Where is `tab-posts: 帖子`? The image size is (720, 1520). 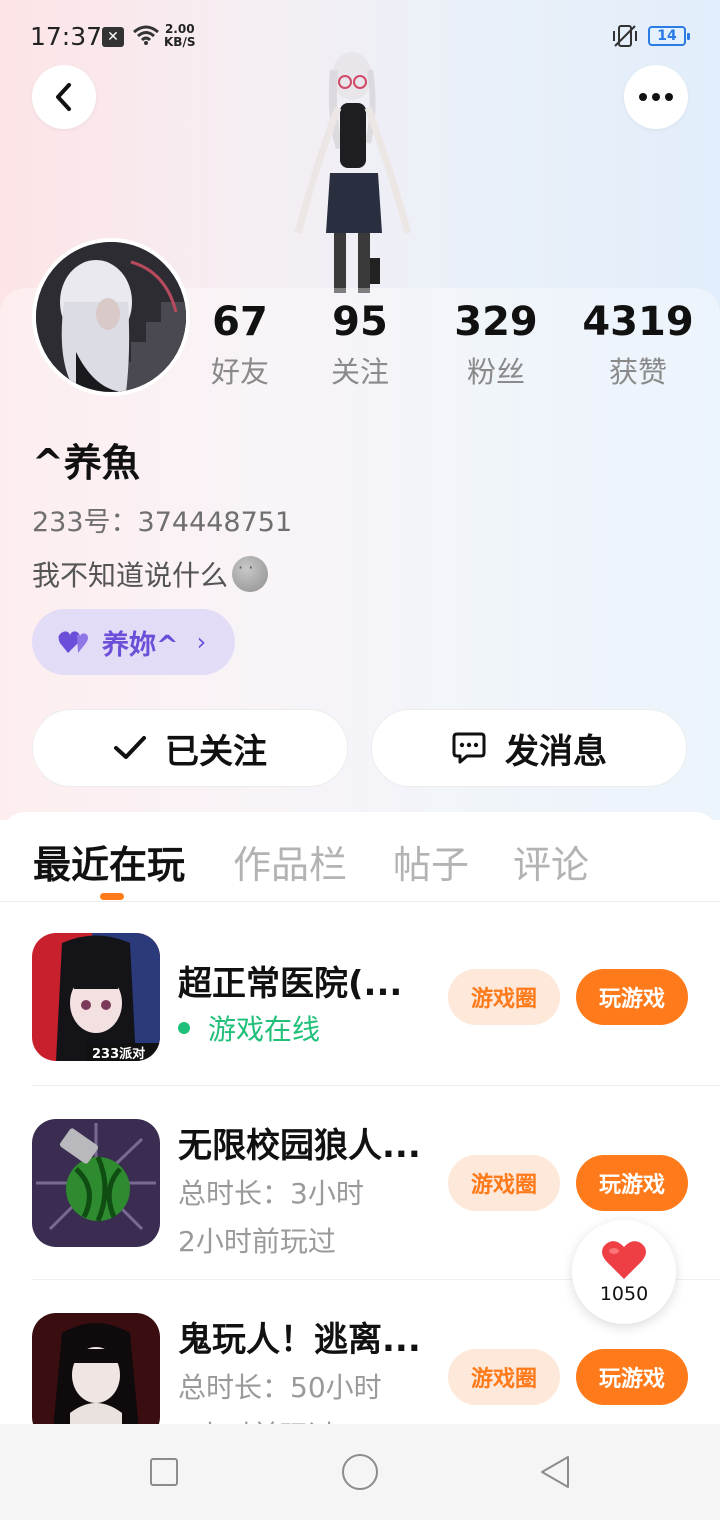
tab-posts: 帖子 is located at coordinates (431, 861).